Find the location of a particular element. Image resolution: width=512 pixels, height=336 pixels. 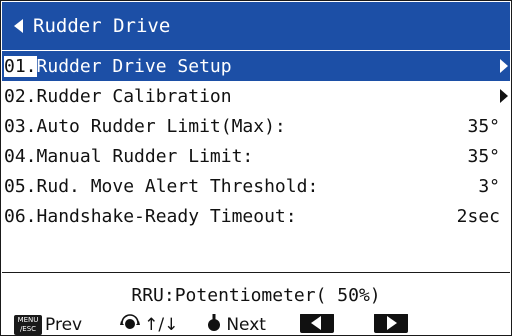

status-line: RRU:Potentiometer( 50%) is located at coordinates (256, 295).